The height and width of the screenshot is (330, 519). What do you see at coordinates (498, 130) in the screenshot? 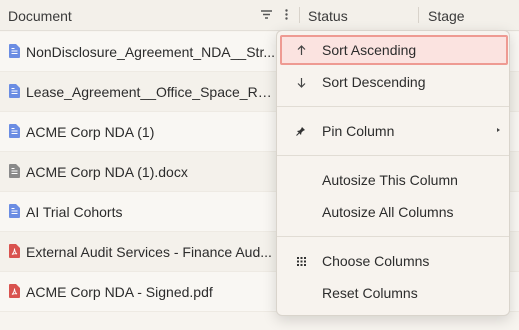
I see `chevron-right-icon` at bounding box center [498, 130].